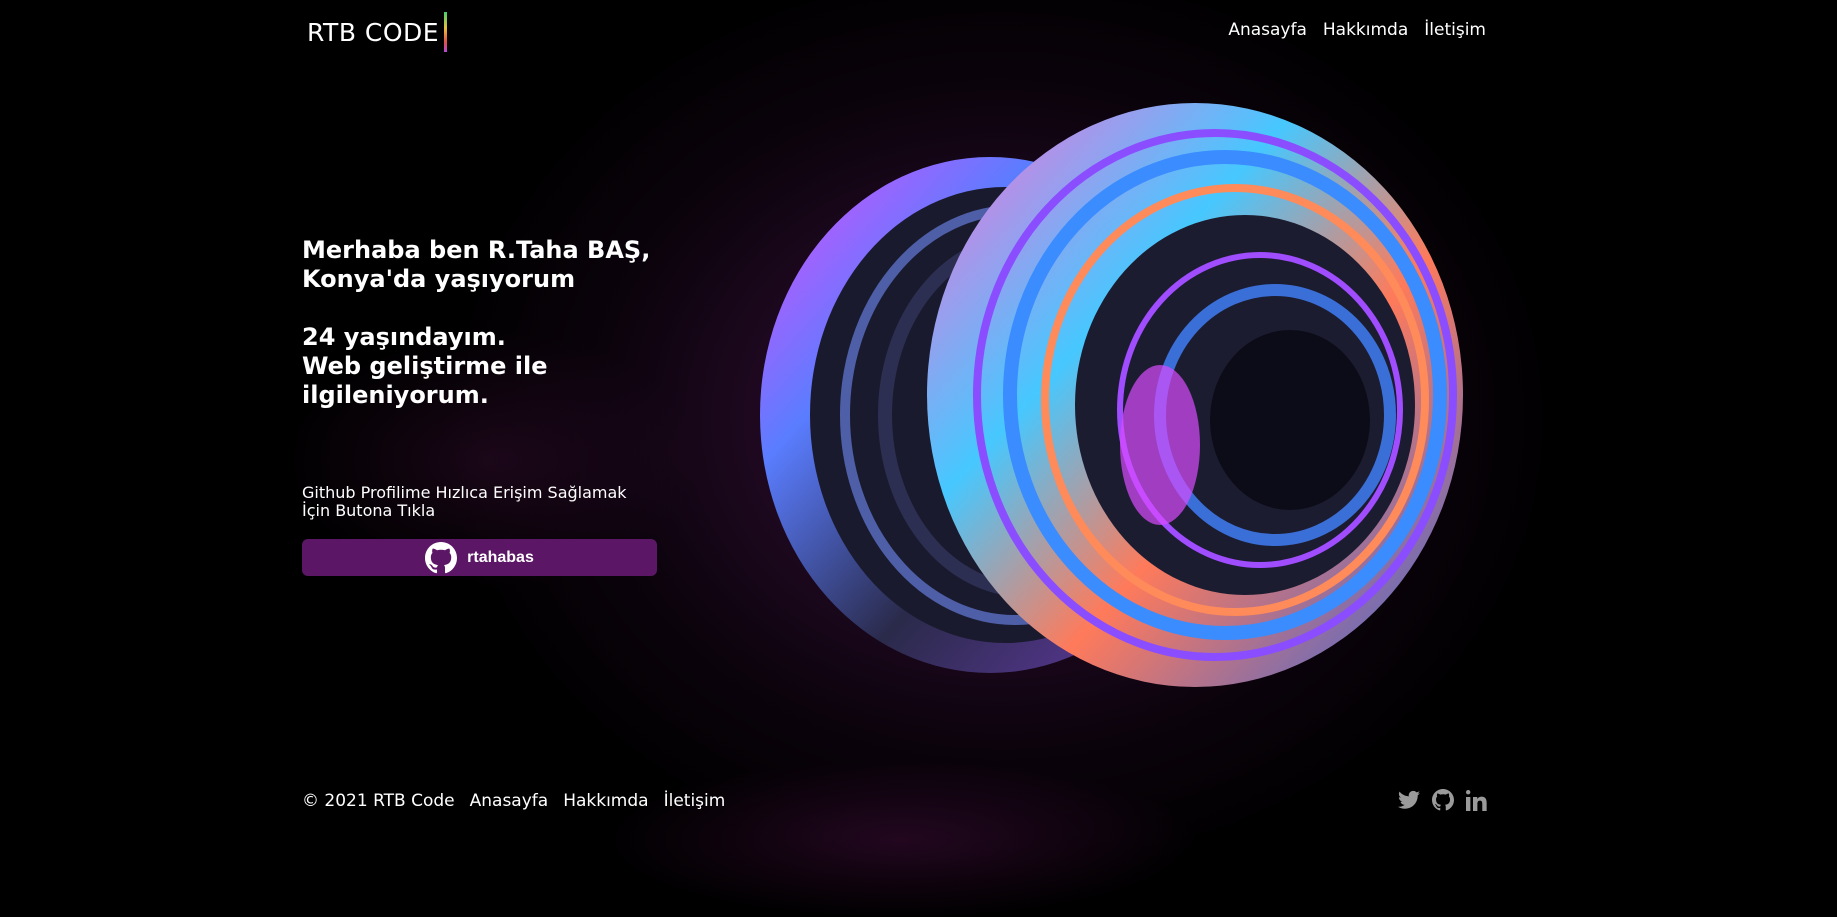 This screenshot has width=1837, height=917. Describe the element at coordinates (1365, 30) in the screenshot. I see `nav-link-about: Hakkımda` at that location.